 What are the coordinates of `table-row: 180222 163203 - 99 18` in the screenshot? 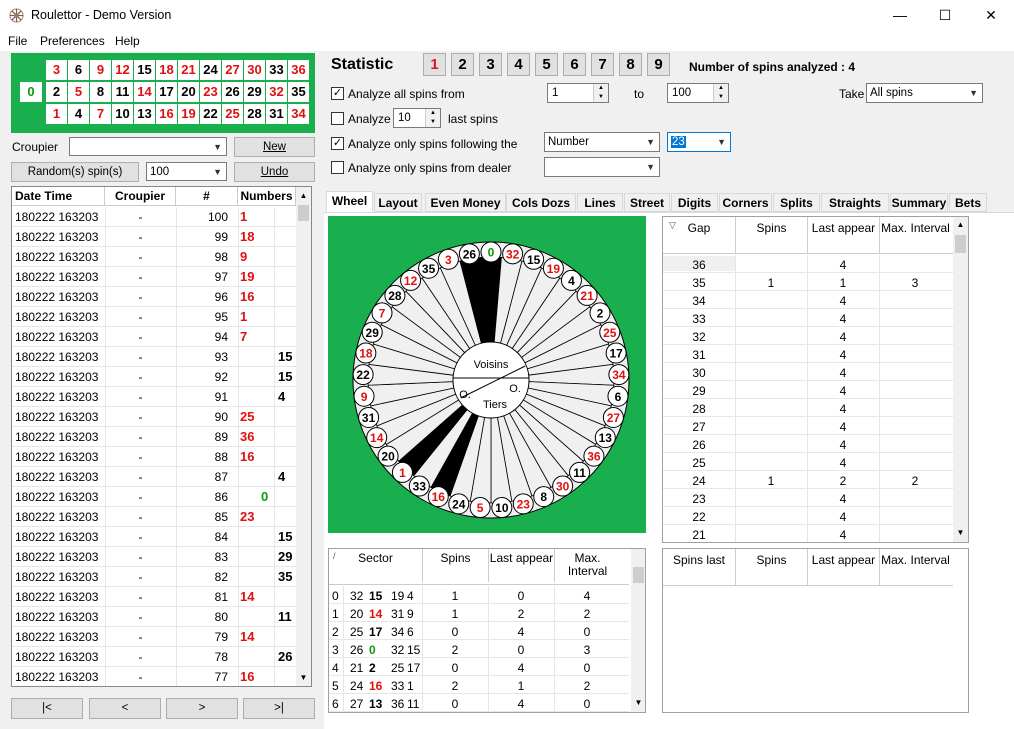 It's located at (154, 237).